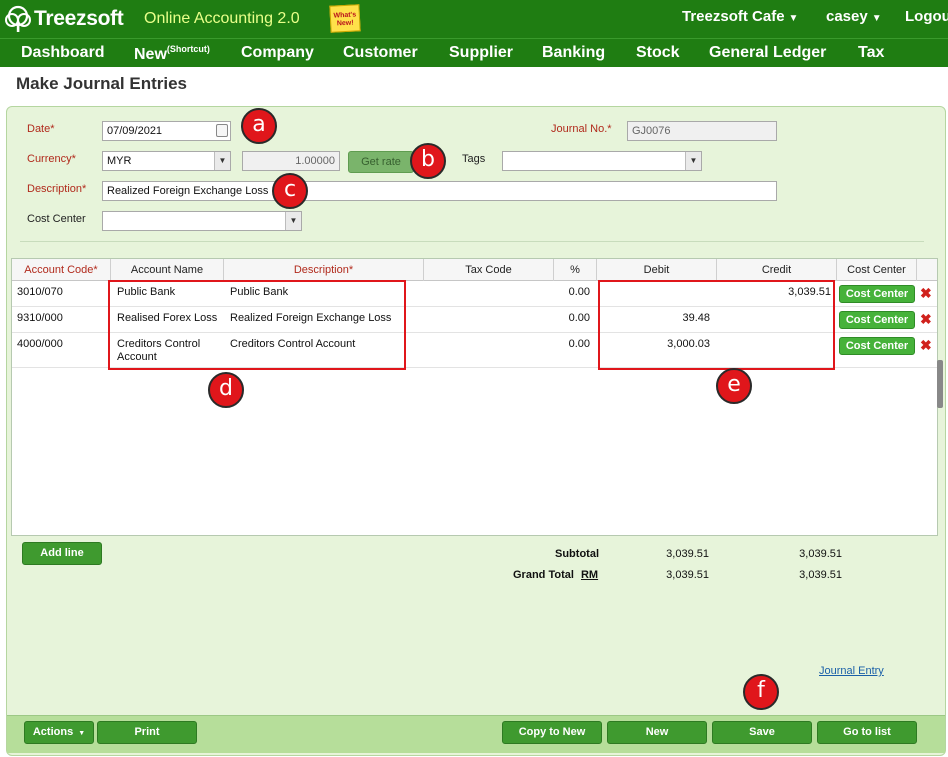  I want to click on currency-label: Currency*, so click(51, 159).